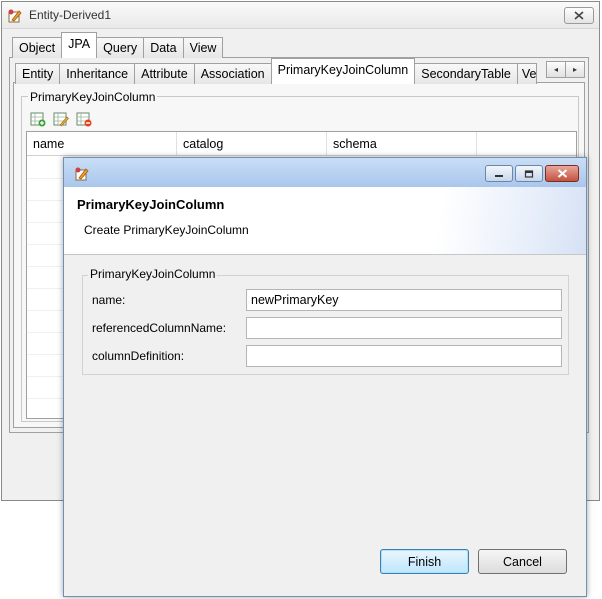  Describe the element at coordinates (466, 73) in the screenshot. I see `tab-secondary-table: SecondaryTable` at that location.